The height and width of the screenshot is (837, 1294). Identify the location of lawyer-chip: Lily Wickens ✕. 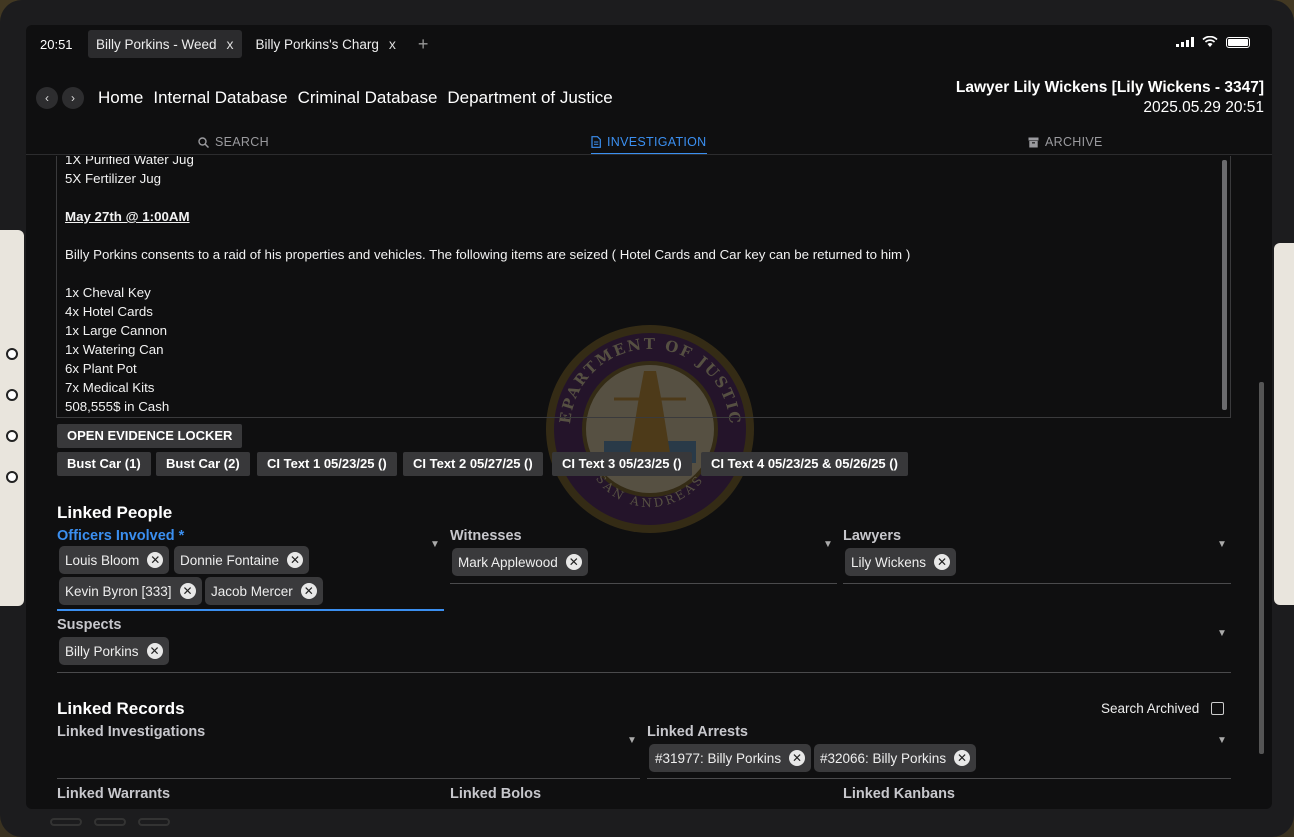
(901, 562).